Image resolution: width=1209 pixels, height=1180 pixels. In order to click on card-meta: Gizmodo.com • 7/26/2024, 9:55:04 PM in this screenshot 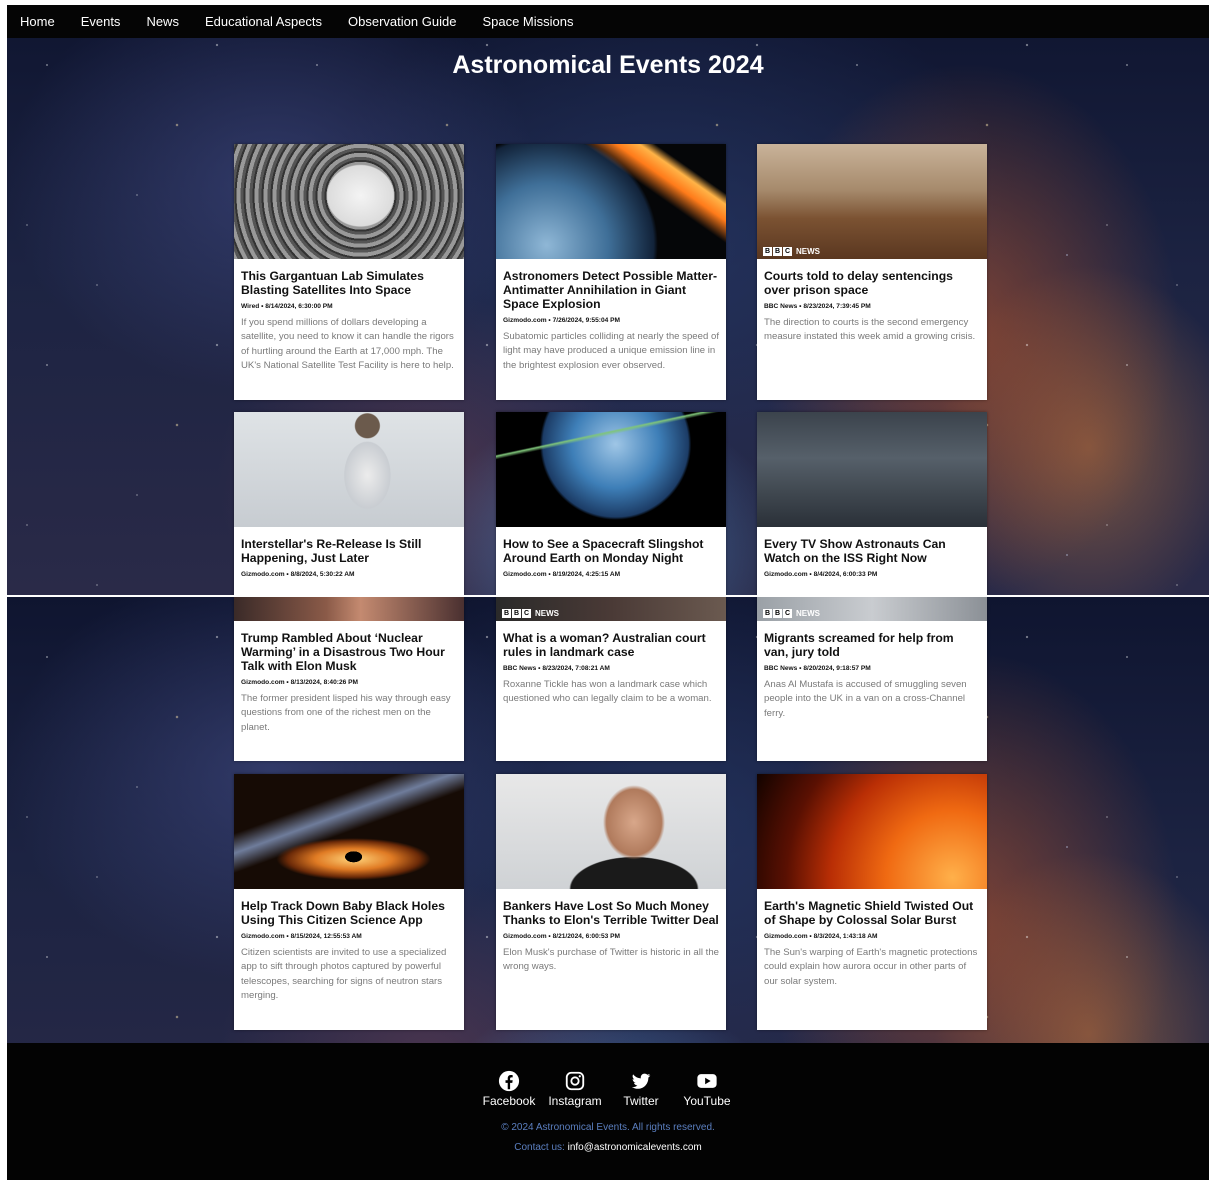, I will do `click(562, 320)`.